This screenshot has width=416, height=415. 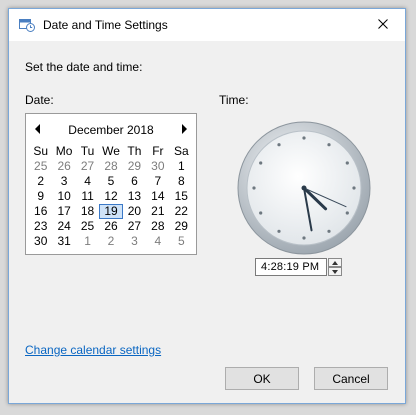 What do you see at coordinates (87, 151) in the screenshot?
I see `weekday-header: Tu` at bounding box center [87, 151].